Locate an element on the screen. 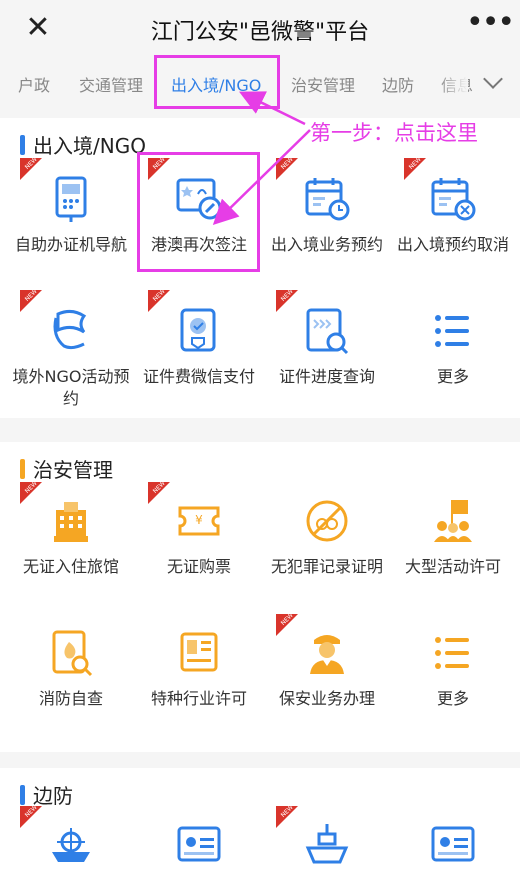 This screenshot has width=520, height=876. grid-item-more-security: 更多 is located at coordinates (453, 668).